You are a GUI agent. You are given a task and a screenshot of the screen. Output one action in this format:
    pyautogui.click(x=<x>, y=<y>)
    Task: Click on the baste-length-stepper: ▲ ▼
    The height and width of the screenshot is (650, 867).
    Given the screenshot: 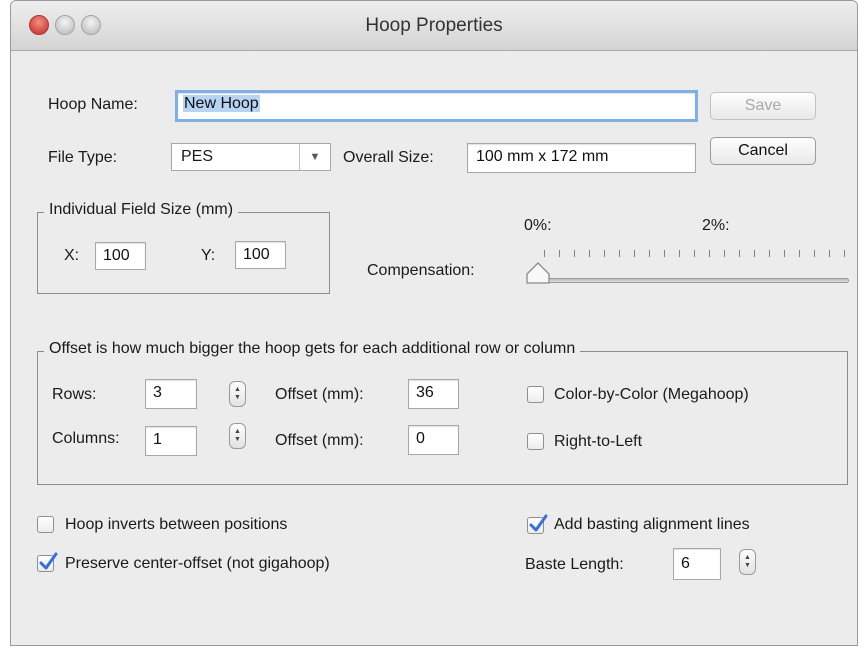 What is the action you would take?
    pyautogui.click(x=747, y=562)
    